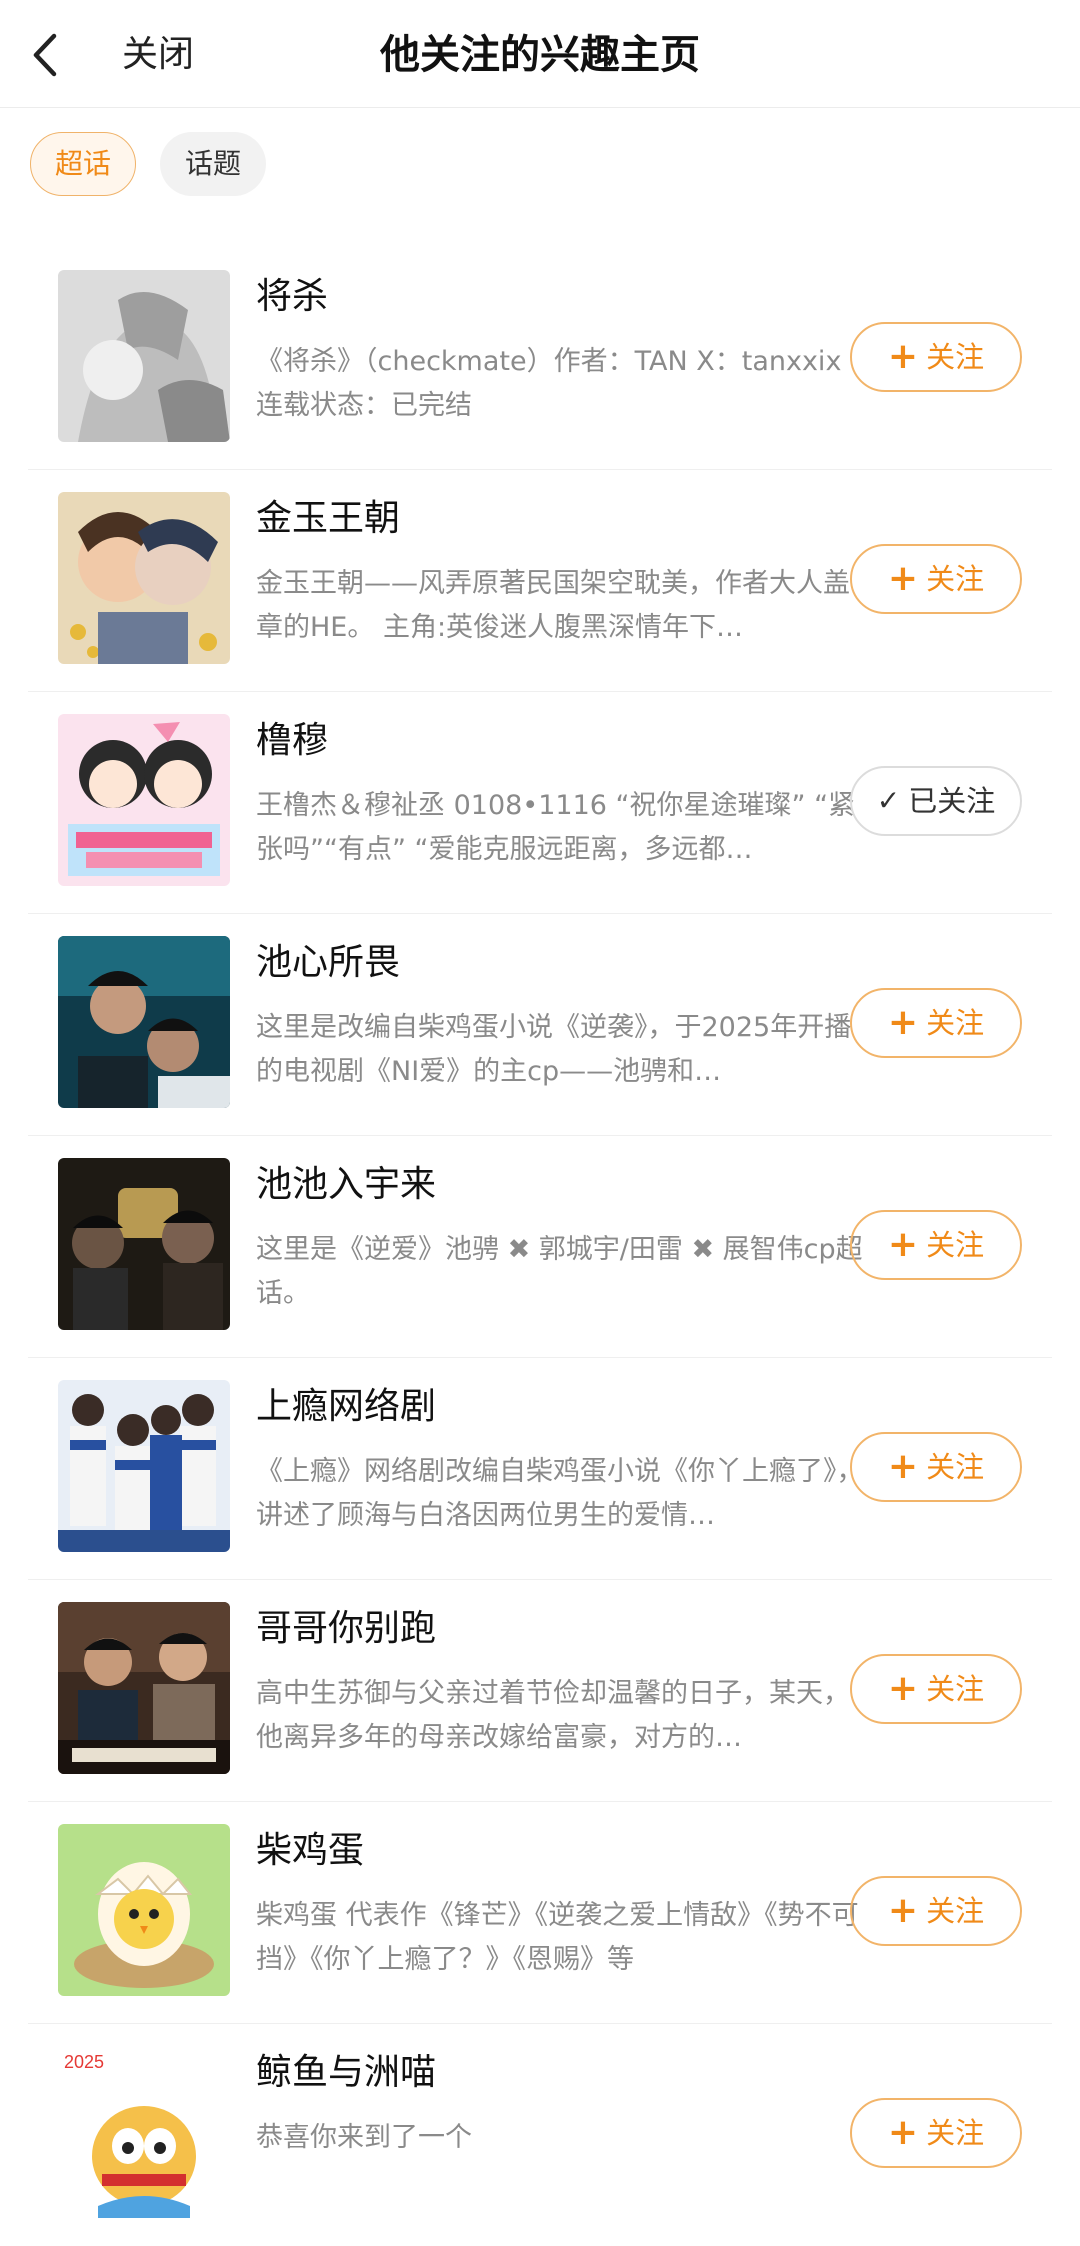 The image size is (1080, 2246). I want to click on top-bar: 关闭 他关注的兴趣主页, so click(540, 54).